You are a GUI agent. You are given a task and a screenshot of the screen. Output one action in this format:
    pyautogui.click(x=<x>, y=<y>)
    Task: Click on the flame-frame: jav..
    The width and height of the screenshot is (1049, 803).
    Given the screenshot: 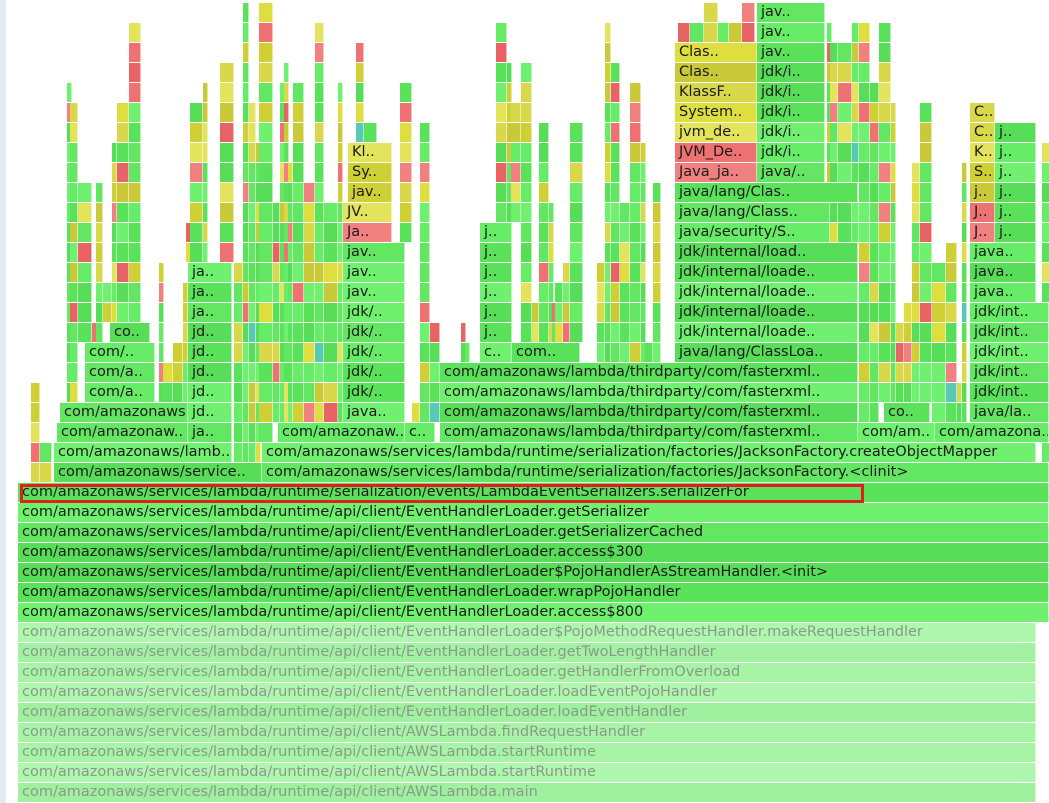 What is the action you would take?
    pyautogui.click(x=374, y=272)
    